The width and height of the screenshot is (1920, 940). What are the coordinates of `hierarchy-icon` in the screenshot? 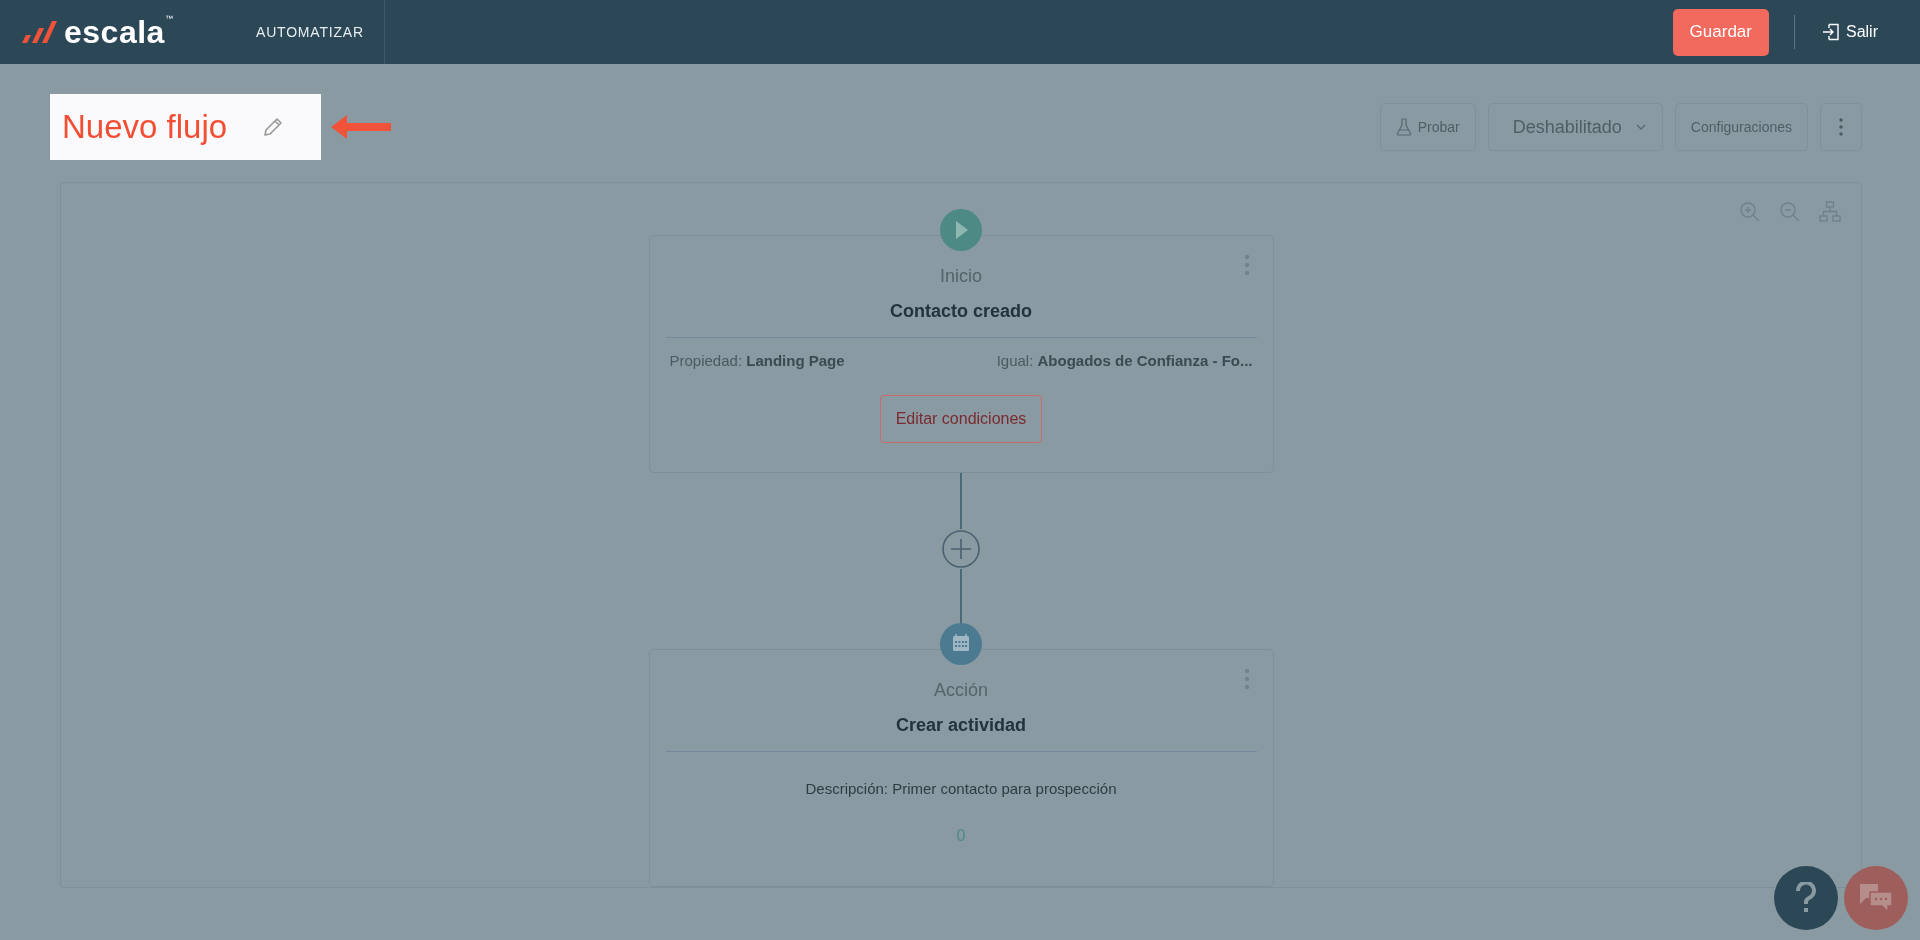 It's located at (1830, 212).